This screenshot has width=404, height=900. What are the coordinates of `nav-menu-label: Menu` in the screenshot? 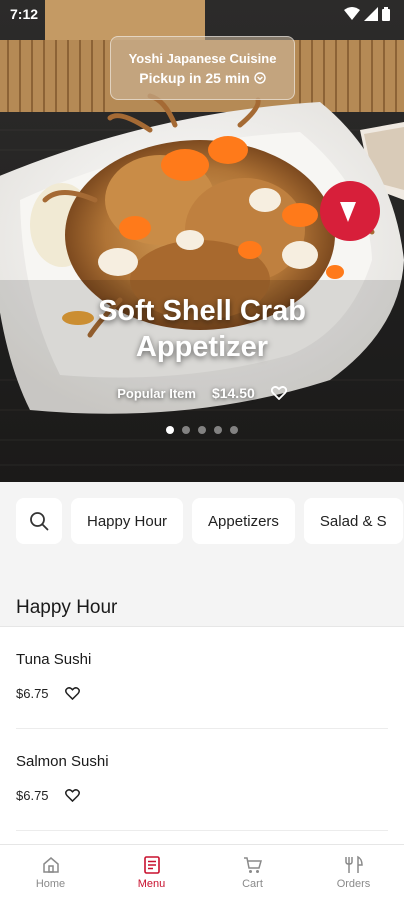 It's located at (151, 884).